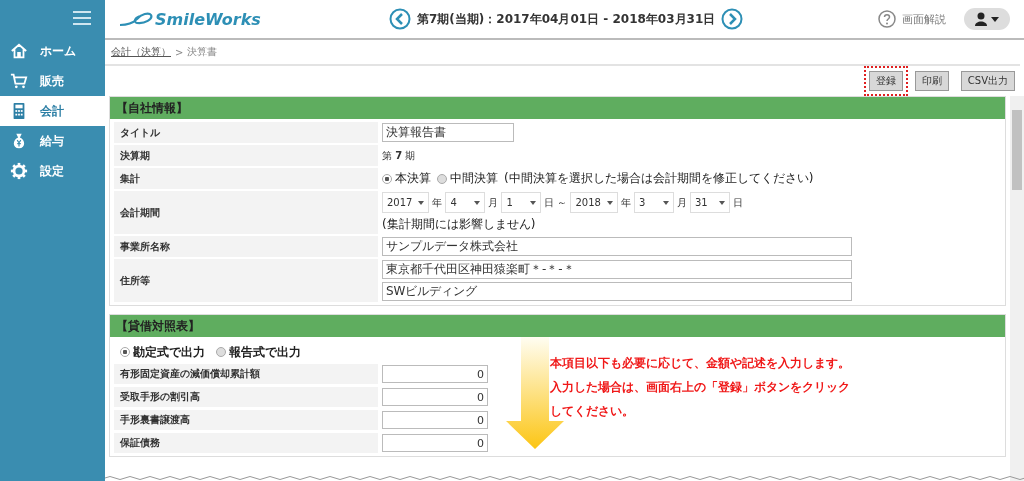  Describe the element at coordinates (136, 19) in the screenshot. I see `leaf-logo-icon` at that location.